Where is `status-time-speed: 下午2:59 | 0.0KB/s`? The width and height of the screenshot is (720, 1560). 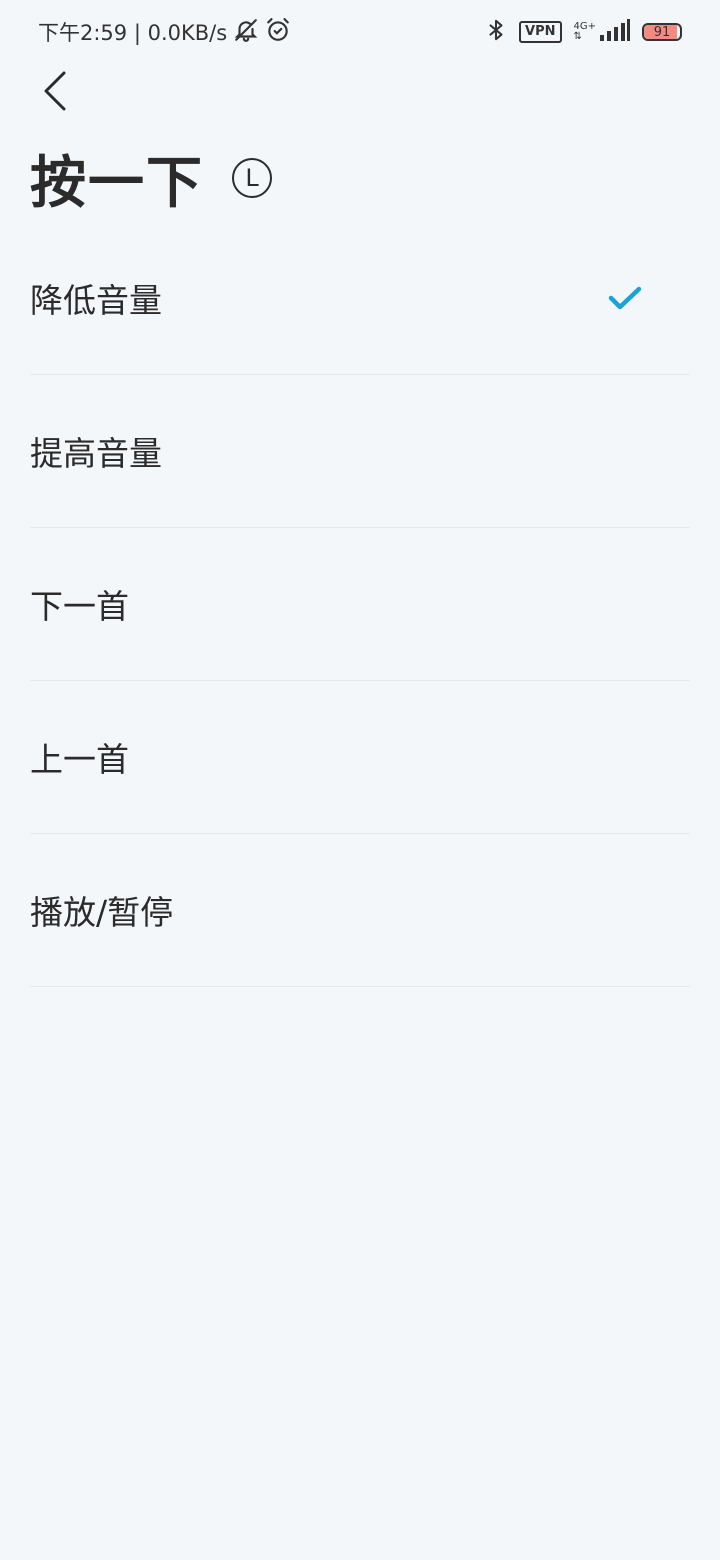 status-time-speed: 下午2:59 | 0.0KB/s is located at coordinates (133, 33).